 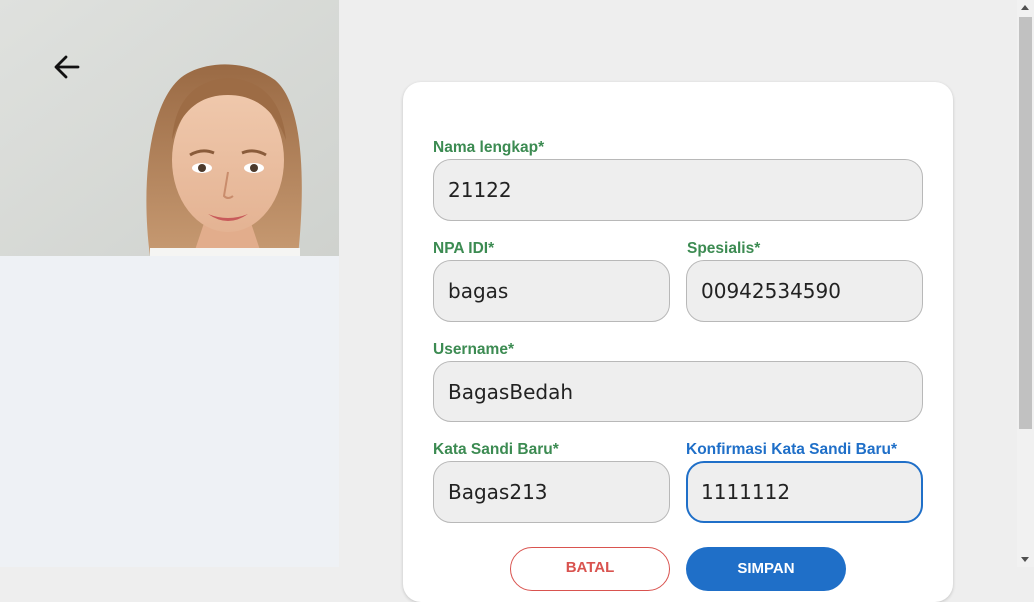 What do you see at coordinates (496, 449) in the screenshot?
I see `new-password-label: Kata Sandi Baru*` at bounding box center [496, 449].